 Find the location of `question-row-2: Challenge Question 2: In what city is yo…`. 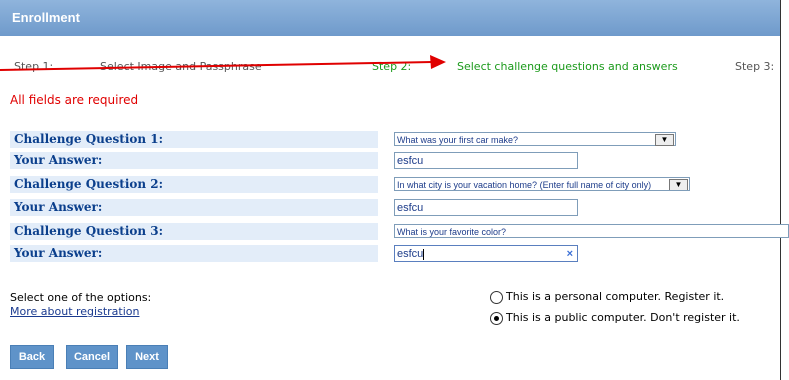

question-row-2: Challenge Question 2: In what city is yo… is located at coordinates (395, 184).